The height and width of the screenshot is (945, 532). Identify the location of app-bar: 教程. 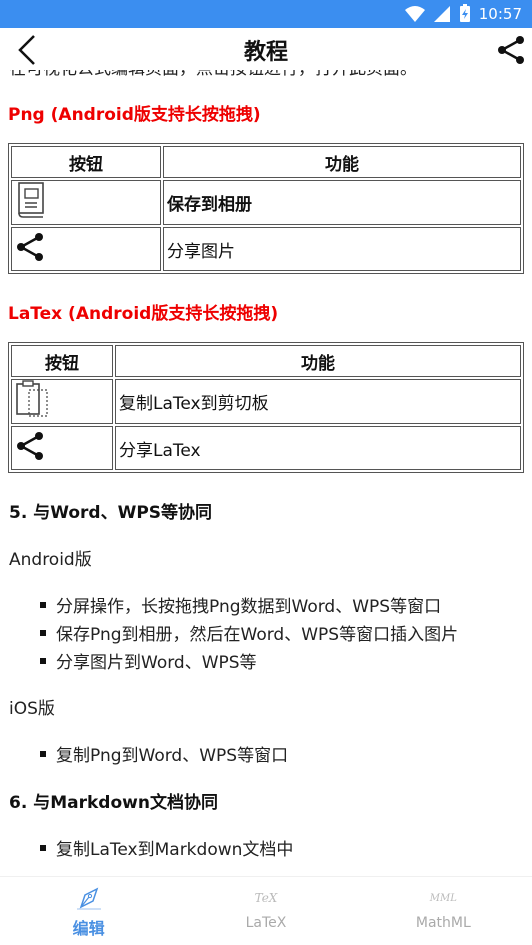
(266, 49).